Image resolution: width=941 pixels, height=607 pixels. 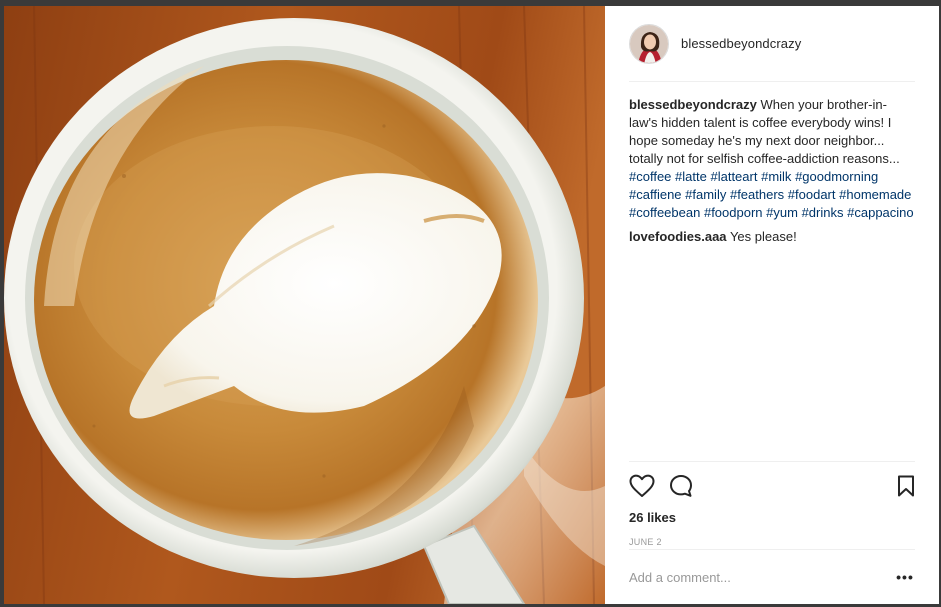 I want to click on hashtag-link: #drinks, so click(x=823, y=212).